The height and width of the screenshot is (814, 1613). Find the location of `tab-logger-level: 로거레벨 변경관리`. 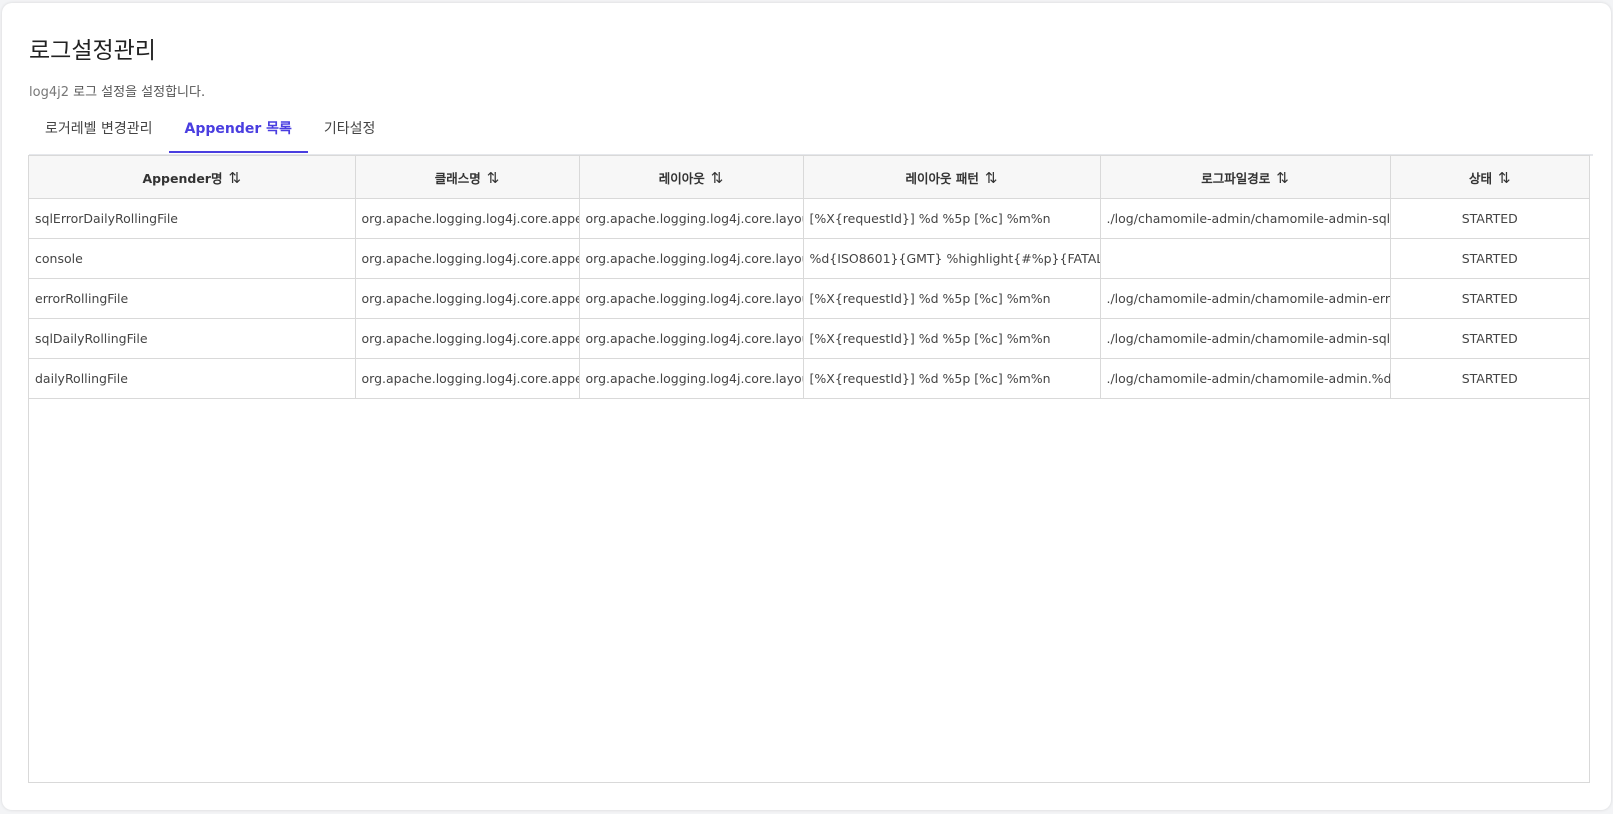

tab-logger-level: 로거레벨 변경관리 is located at coordinates (99, 131).